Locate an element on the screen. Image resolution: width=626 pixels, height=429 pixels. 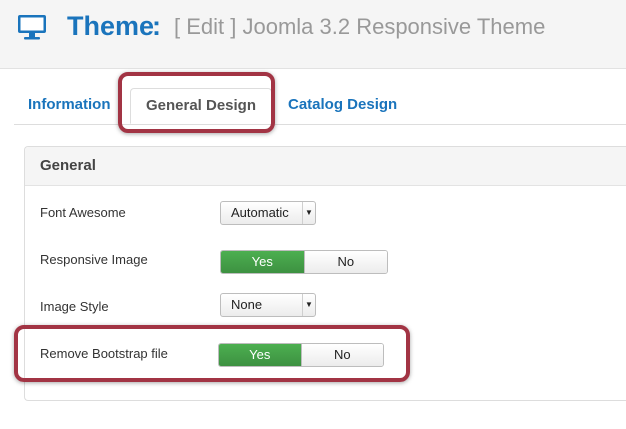
tabs-divider is located at coordinates (320, 124).